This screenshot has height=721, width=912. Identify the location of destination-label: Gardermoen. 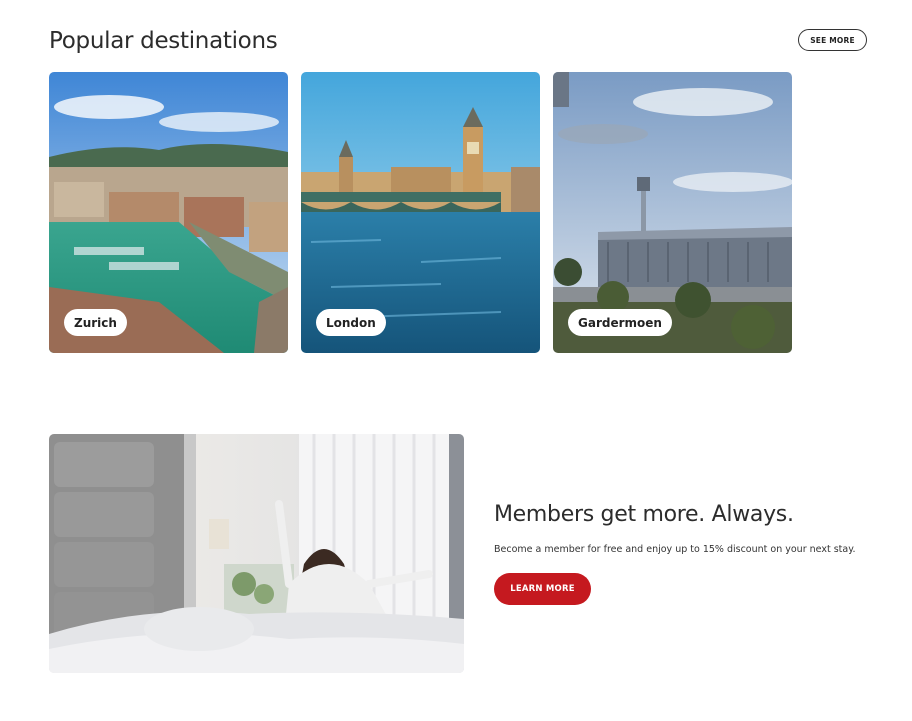
(620, 322).